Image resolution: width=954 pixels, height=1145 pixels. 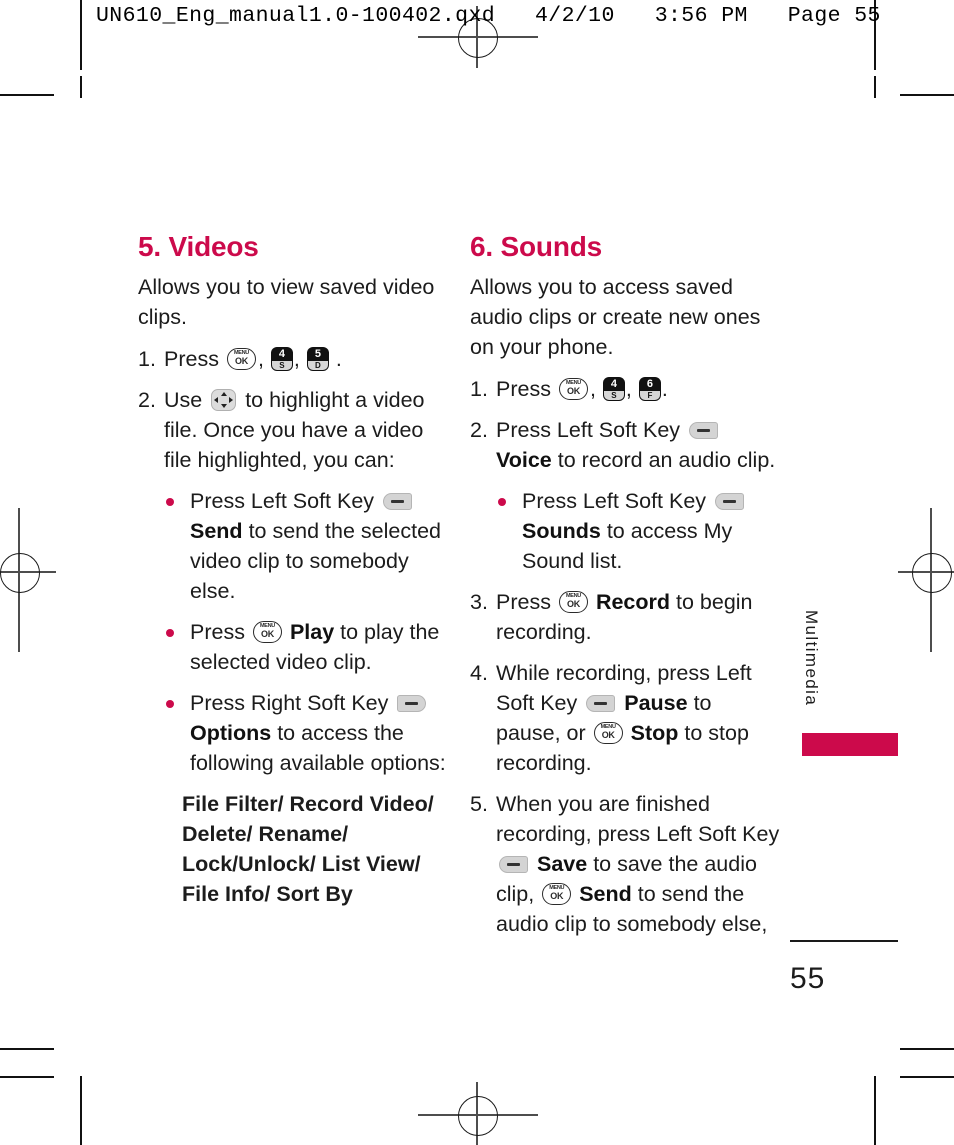 What do you see at coordinates (289, 703) in the screenshot?
I see `videos-bullet-options-lead: Press Right Soft Key` at bounding box center [289, 703].